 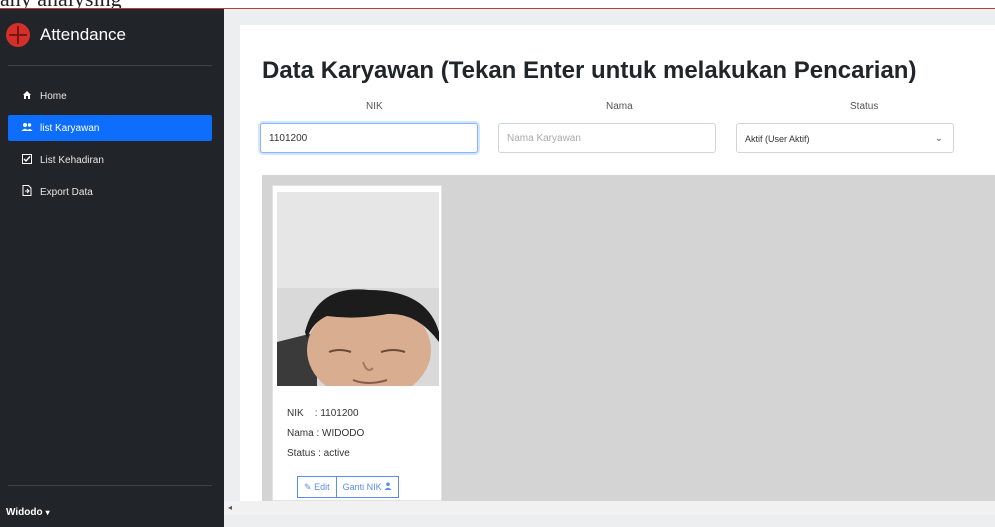 What do you see at coordinates (66, 192) in the screenshot?
I see `sidebar-item-label: Export Data` at bounding box center [66, 192].